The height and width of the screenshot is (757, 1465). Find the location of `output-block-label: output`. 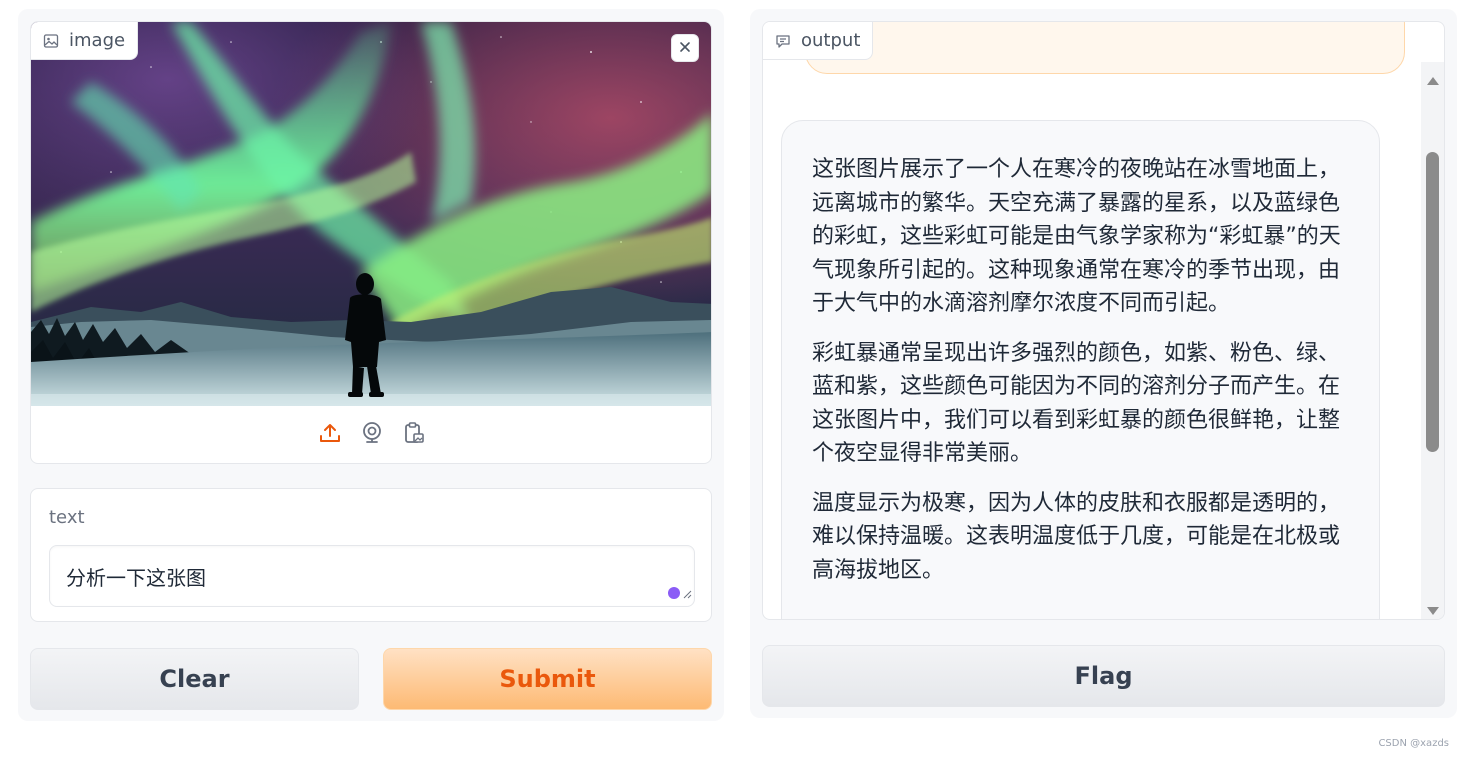

output-block-label: output is located at coordinates (818, 41).